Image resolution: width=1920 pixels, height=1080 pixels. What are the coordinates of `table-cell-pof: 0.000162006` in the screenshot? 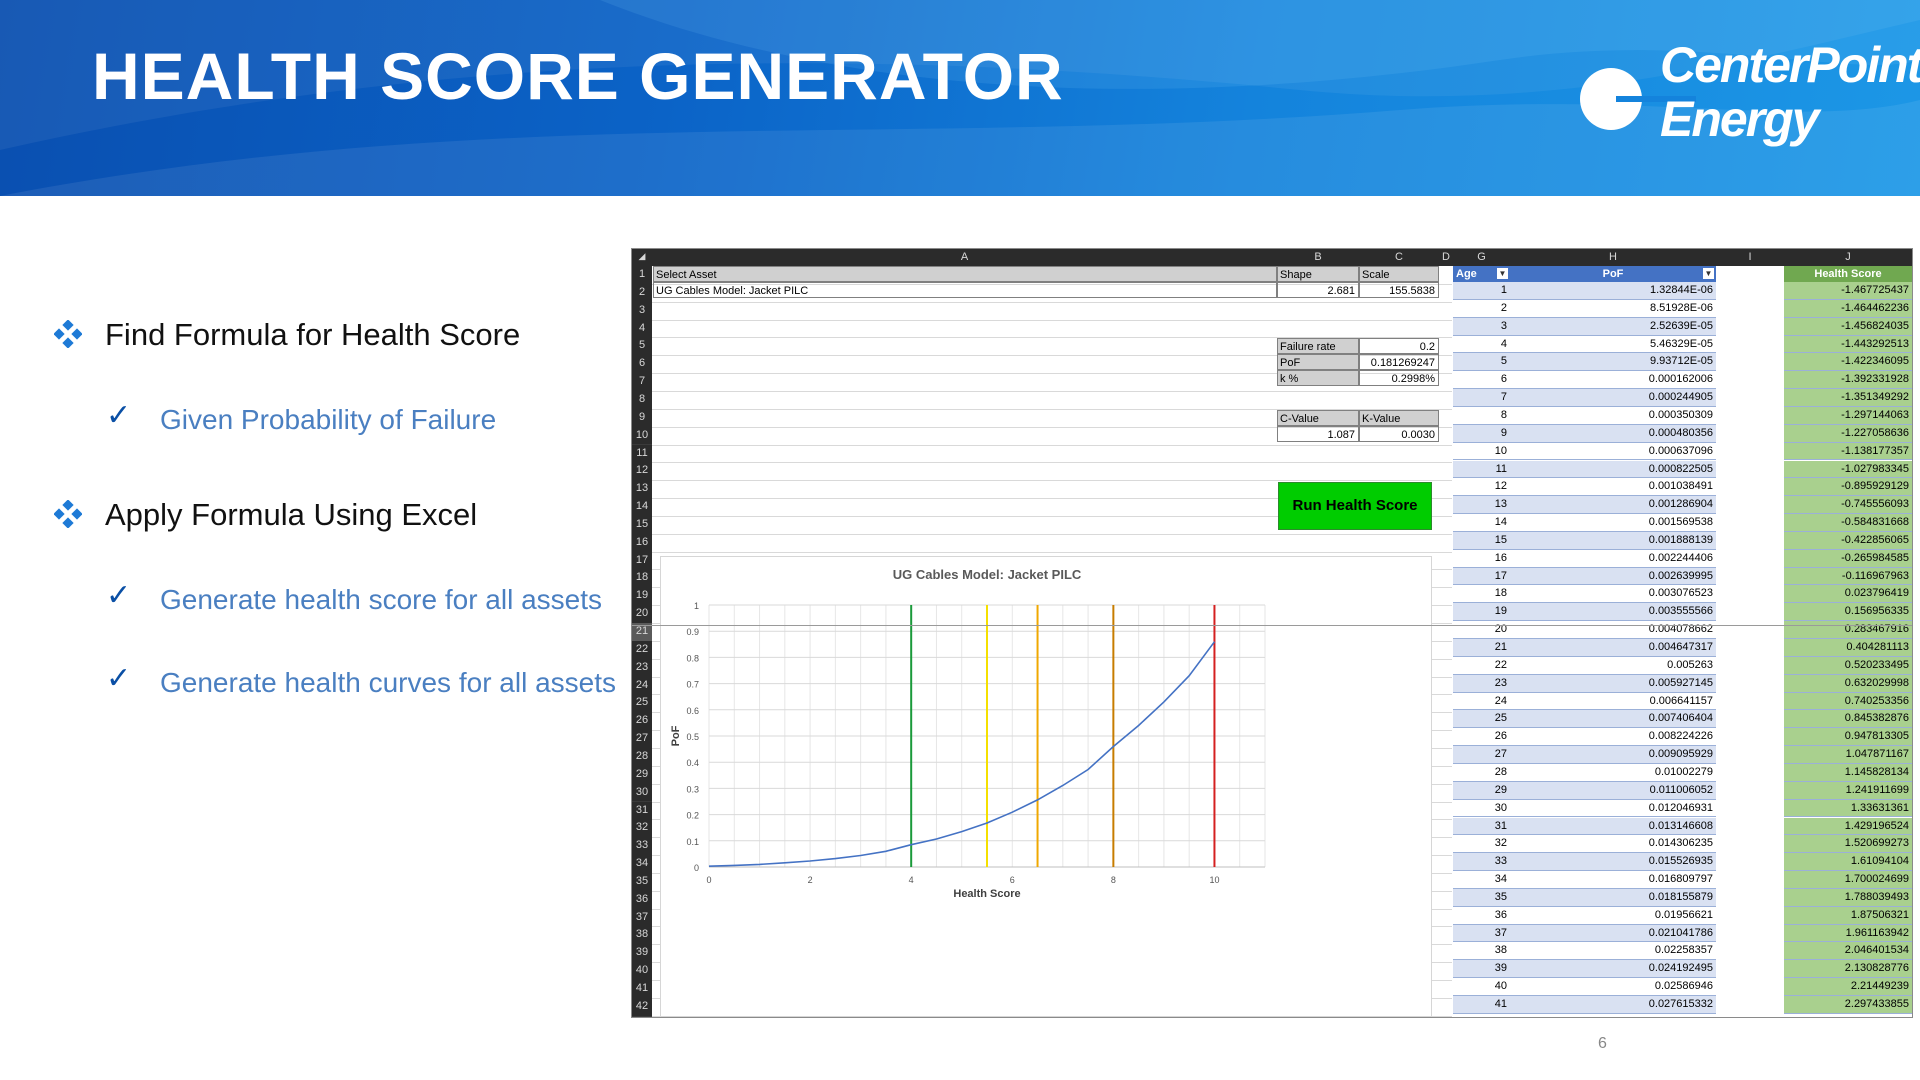 It's located at (1613, 380).